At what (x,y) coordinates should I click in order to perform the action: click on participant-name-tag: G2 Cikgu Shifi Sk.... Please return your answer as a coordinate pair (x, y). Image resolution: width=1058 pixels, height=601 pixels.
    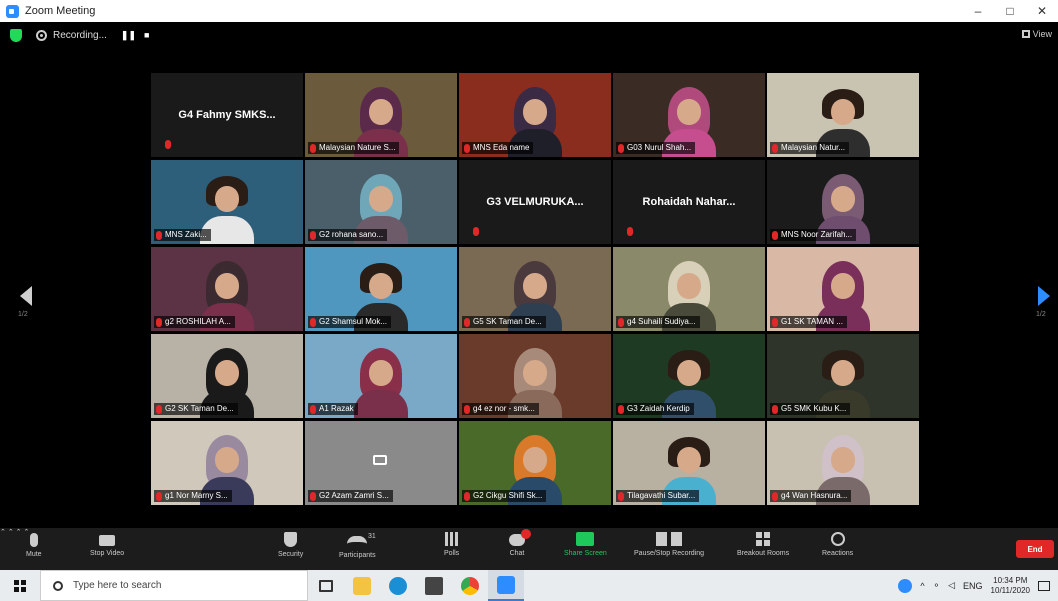
    Looking at the image, I should click on (504, 496).